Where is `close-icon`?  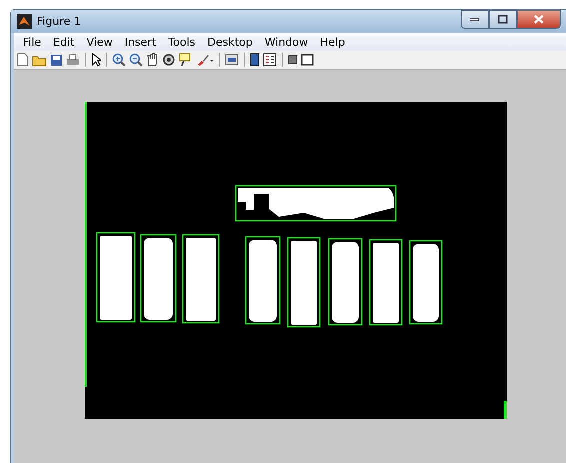
close-icon is located at coordinates (539, 19).